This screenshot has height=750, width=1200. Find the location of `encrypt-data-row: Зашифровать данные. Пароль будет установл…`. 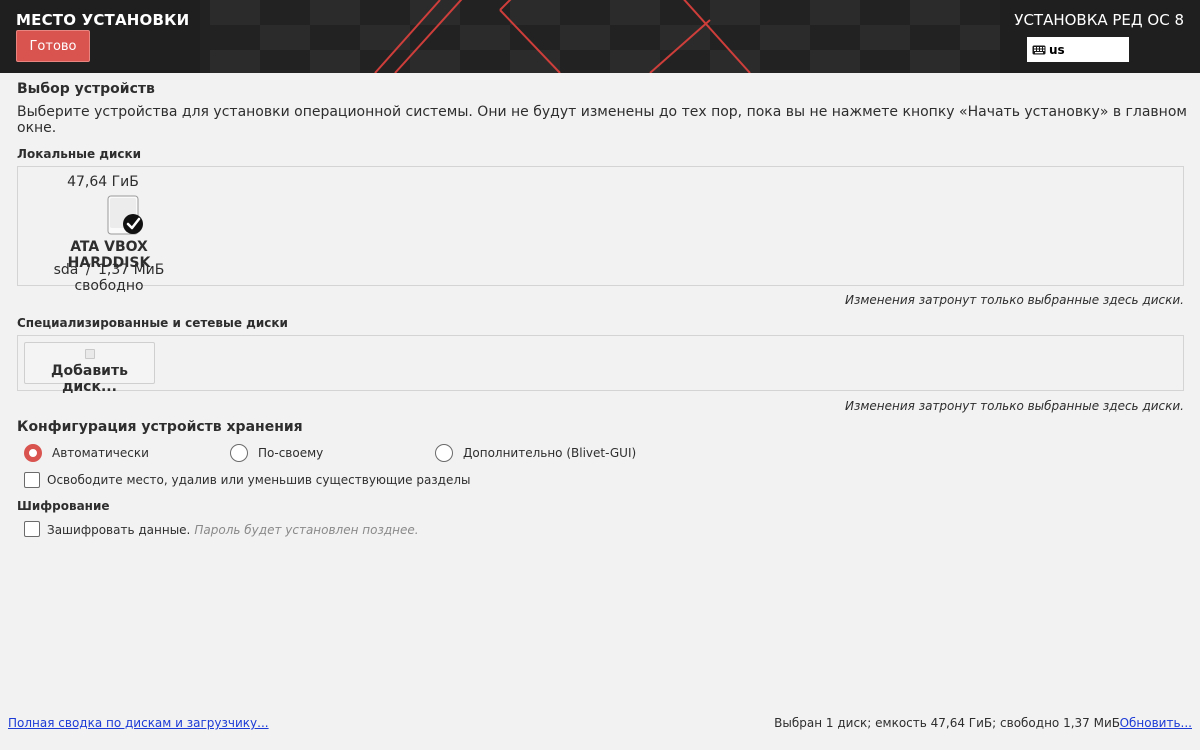

encrypt-data-row: Зашифровать данные. Пароль будет установл… is located at coordinates (233, 530).